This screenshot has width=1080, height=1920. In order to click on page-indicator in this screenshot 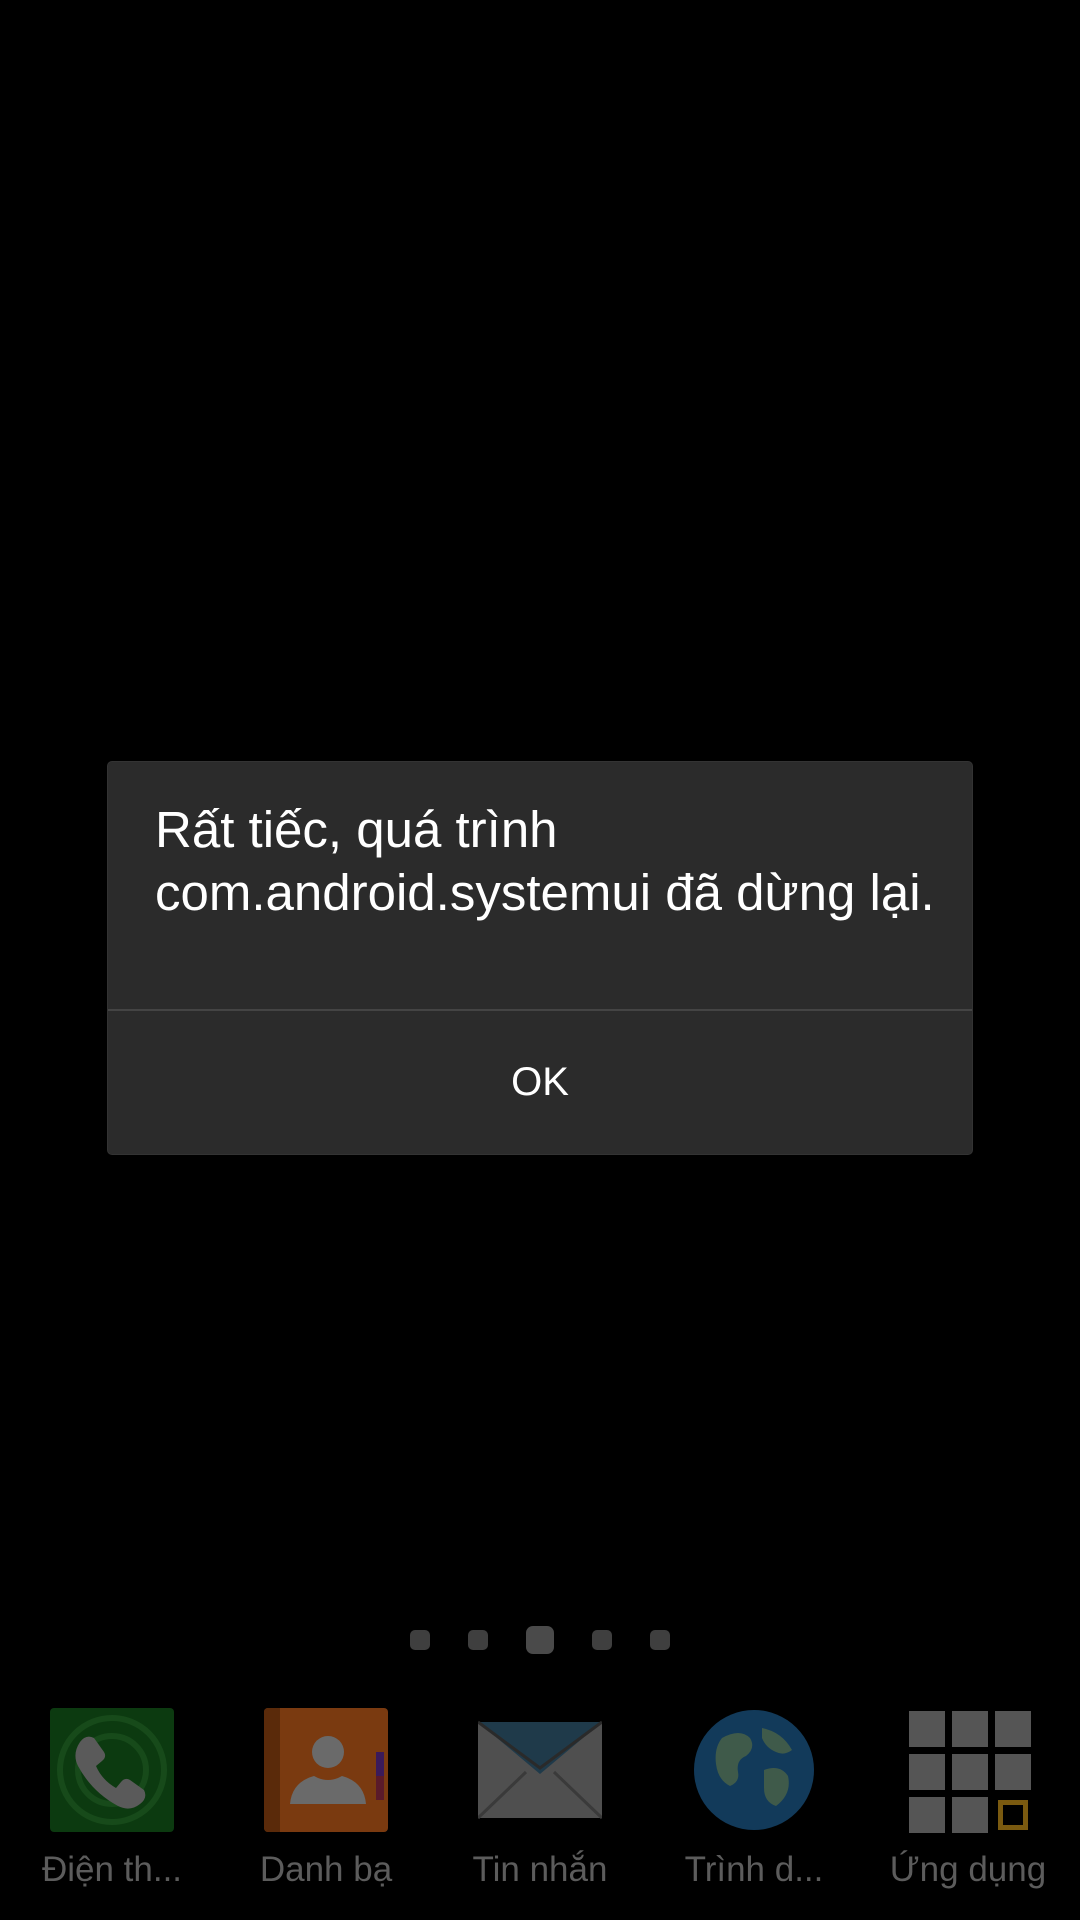, I will do `click(540, 1640)`.